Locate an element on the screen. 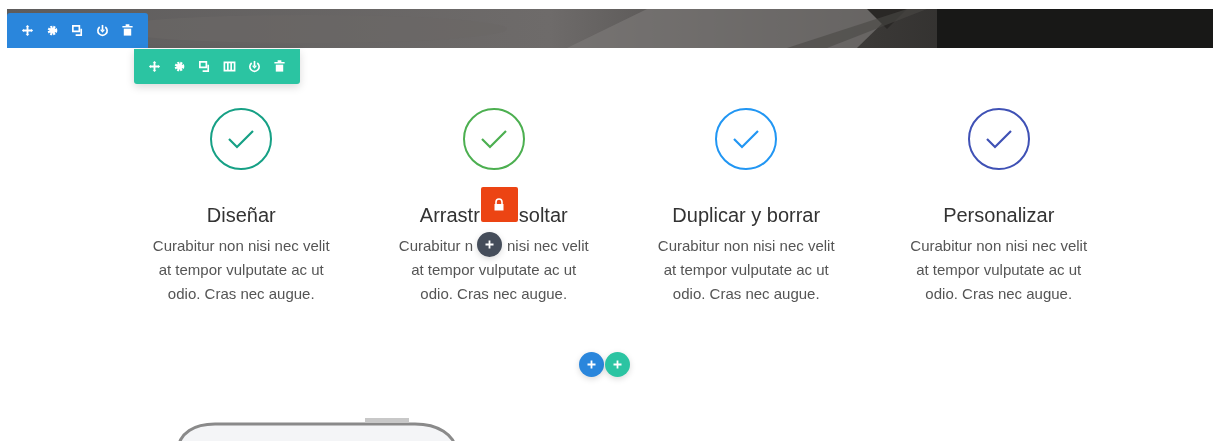 The height and width of the screenshot is (441, 1213). lock-button is located at coordinates (499, 204).